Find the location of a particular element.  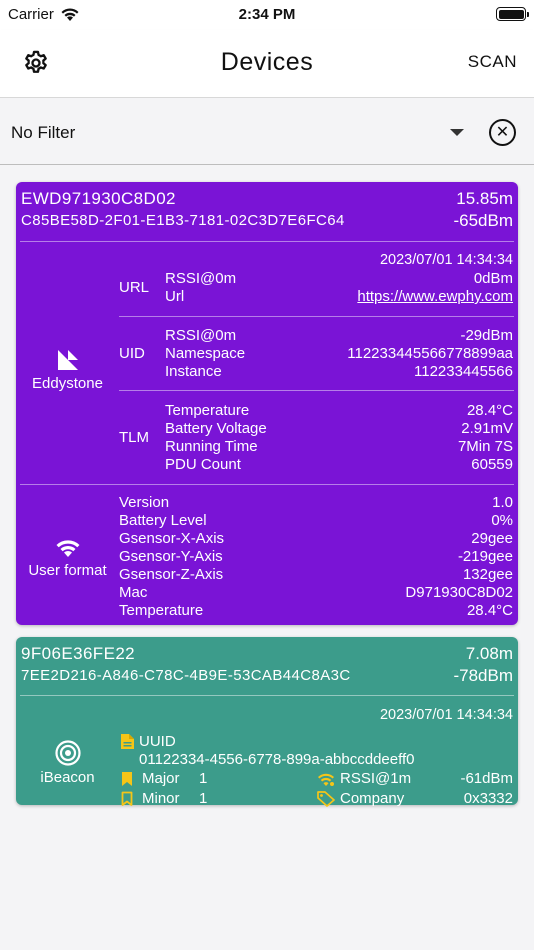

row-value: 29gee is located at coordinates (492, 538).